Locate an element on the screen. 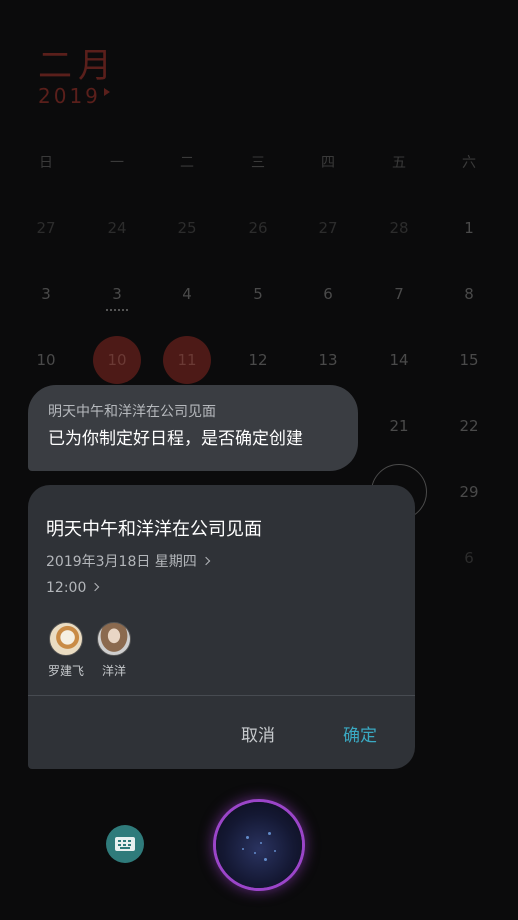  assistant-reply-text: 已为你制定好日程，是否确定创建 is located at coordinates (175, 439).